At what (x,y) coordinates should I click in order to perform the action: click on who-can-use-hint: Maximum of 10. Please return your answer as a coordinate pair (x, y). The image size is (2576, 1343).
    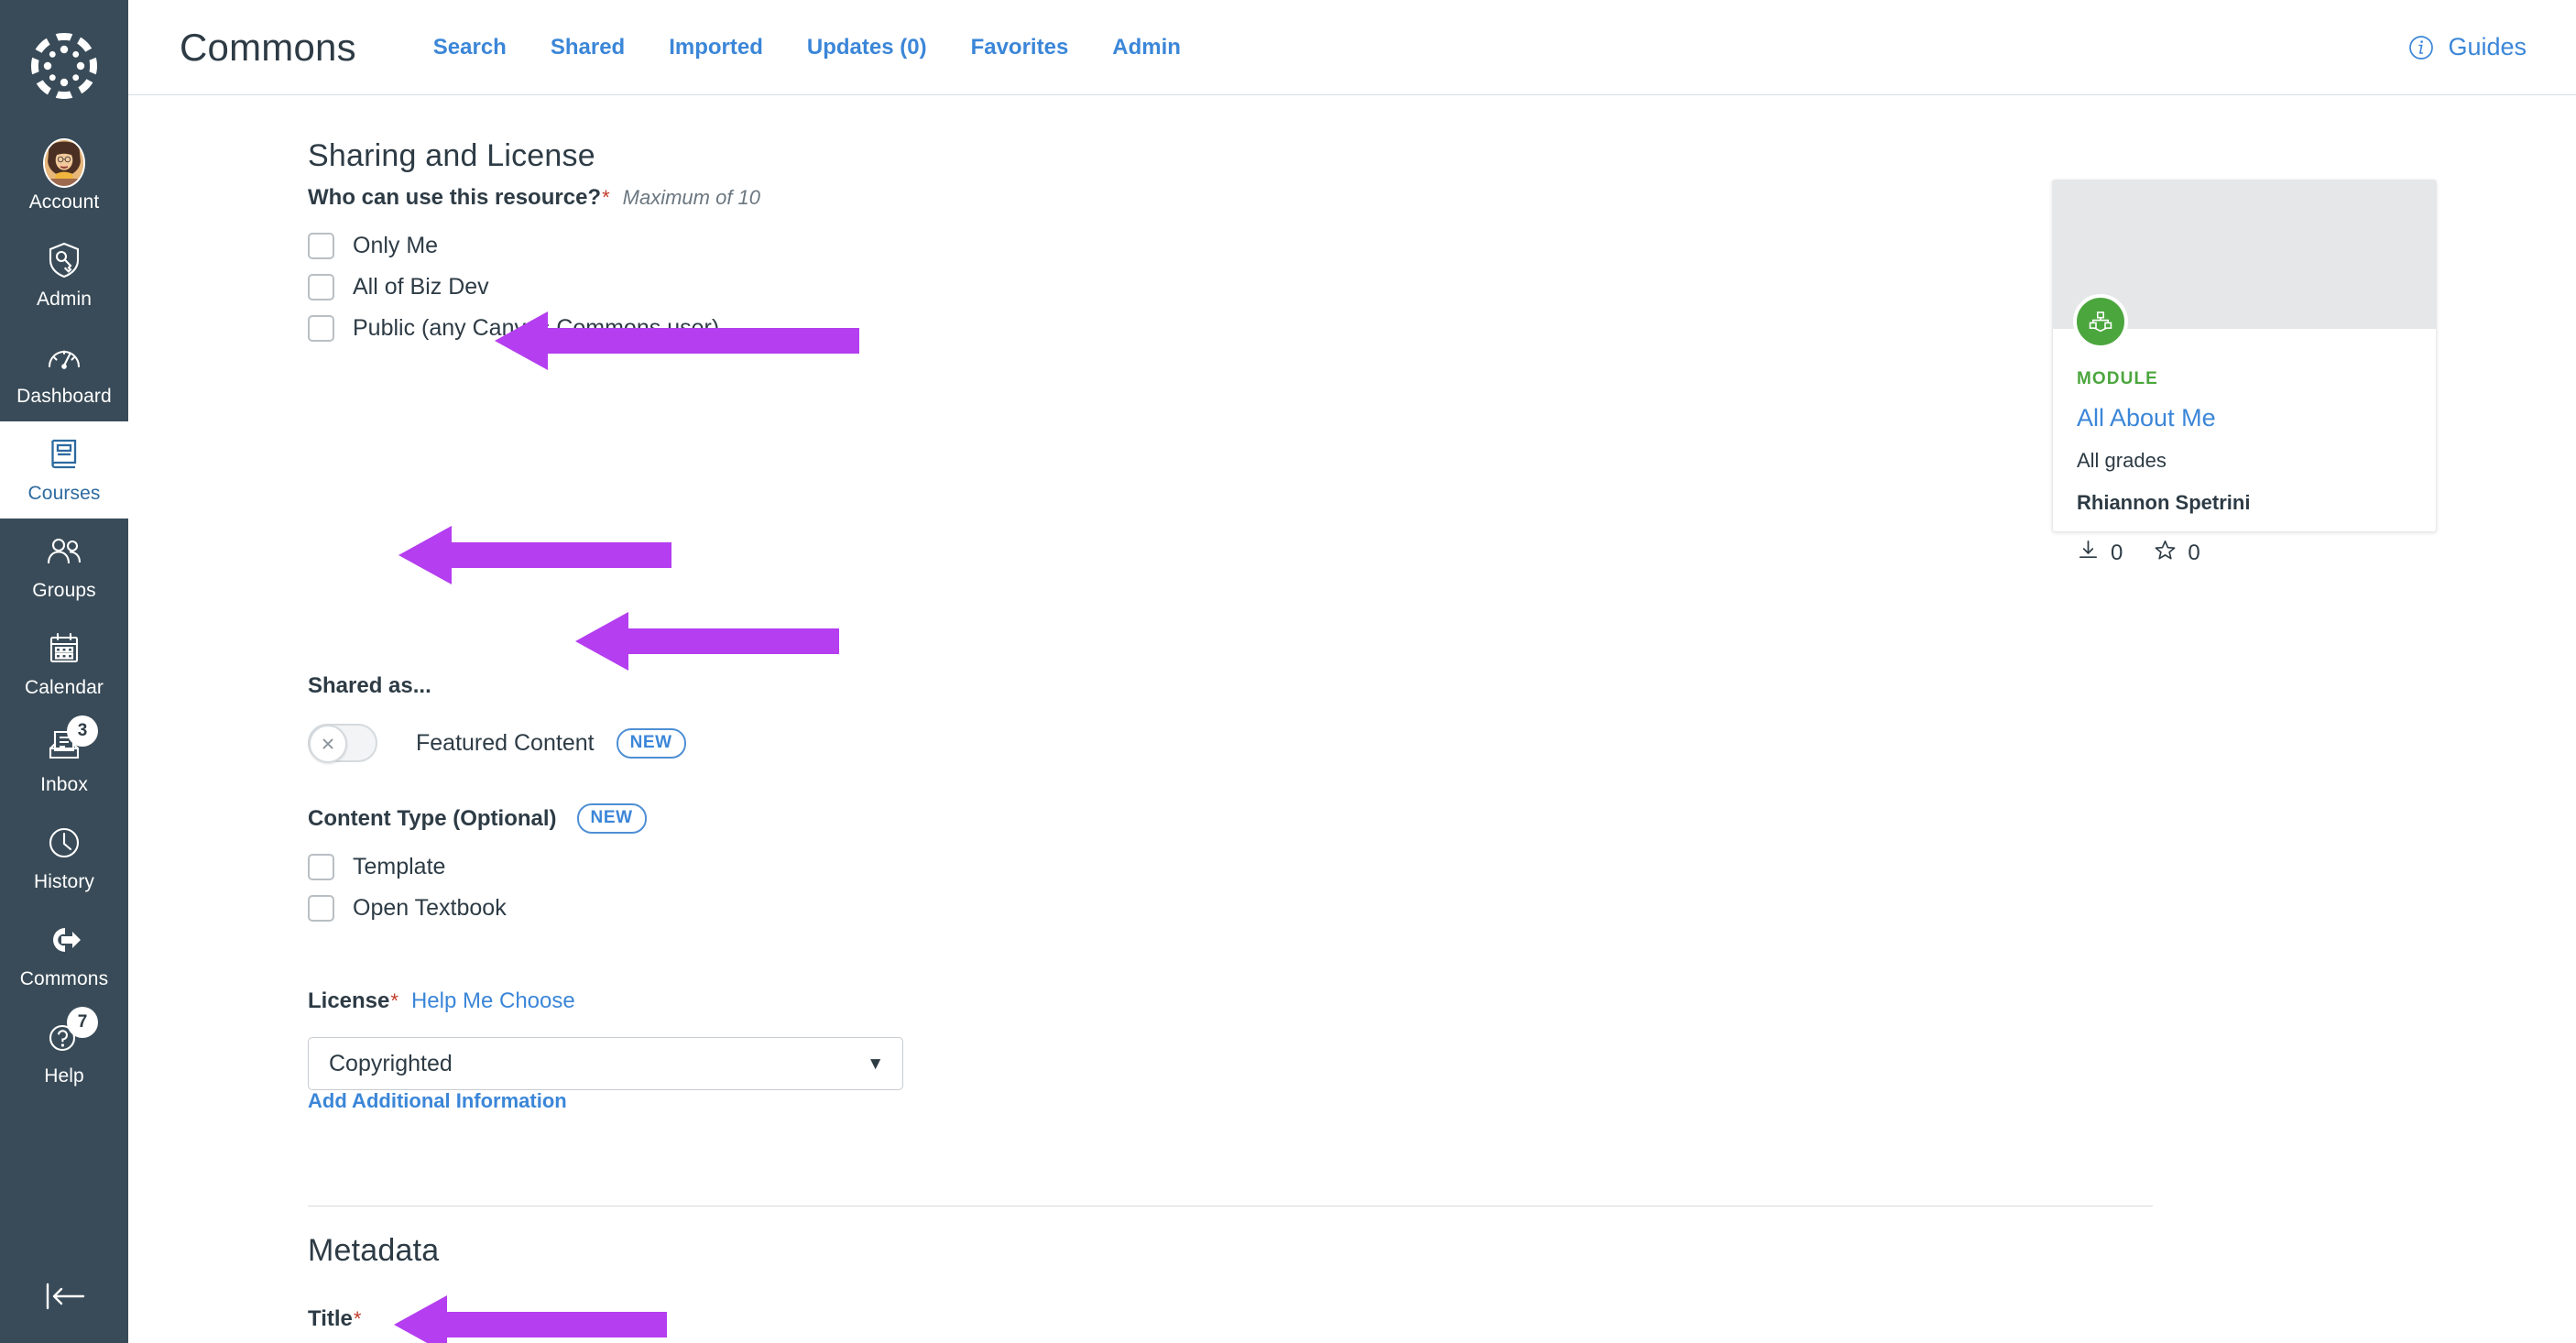
    Looking at the image, I should click on (692, 197).